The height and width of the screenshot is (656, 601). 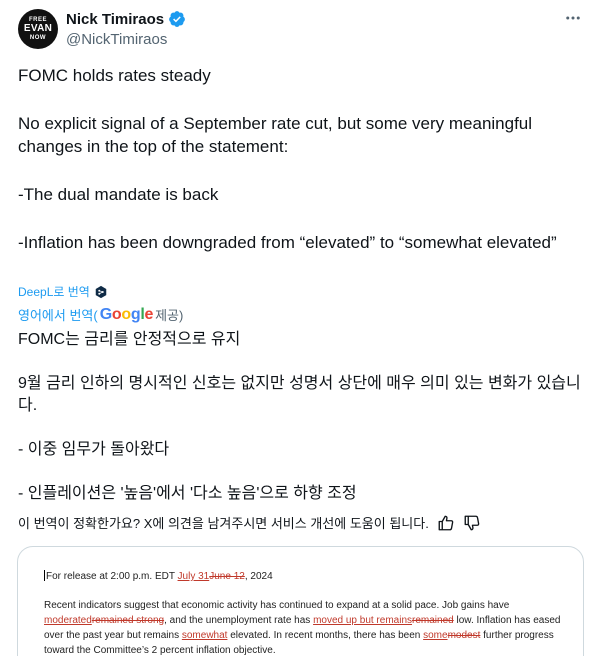 I want to click on google-prefix: 영어에서 번역(, so click(x=58, y=315).